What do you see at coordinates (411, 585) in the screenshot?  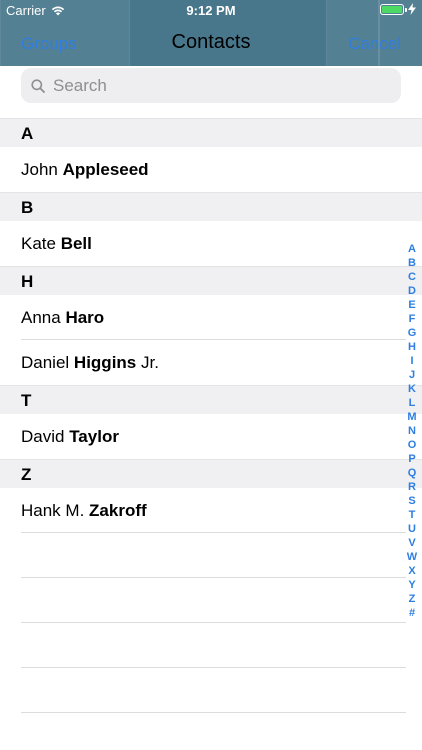 I see `index-letter: Y` at bounding box center [411, 585].